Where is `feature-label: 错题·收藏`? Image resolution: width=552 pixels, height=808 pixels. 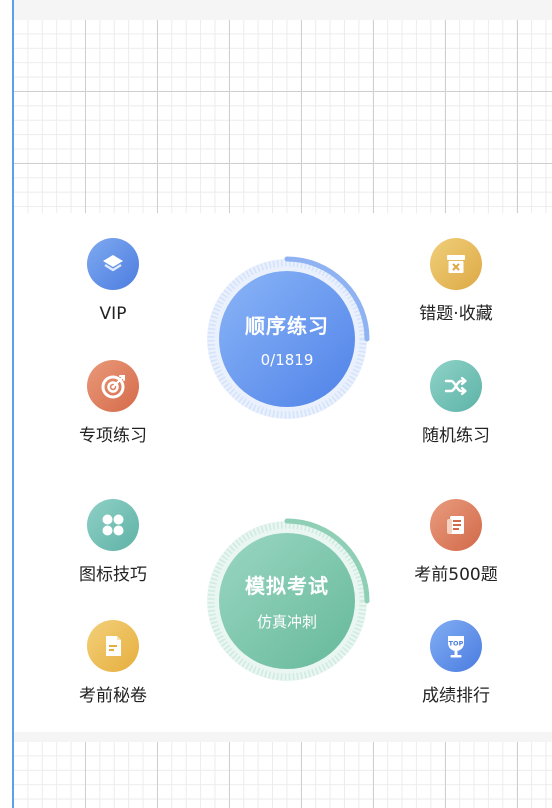 feature-label: 错题·收藏 is located at coordinates (456, 314).